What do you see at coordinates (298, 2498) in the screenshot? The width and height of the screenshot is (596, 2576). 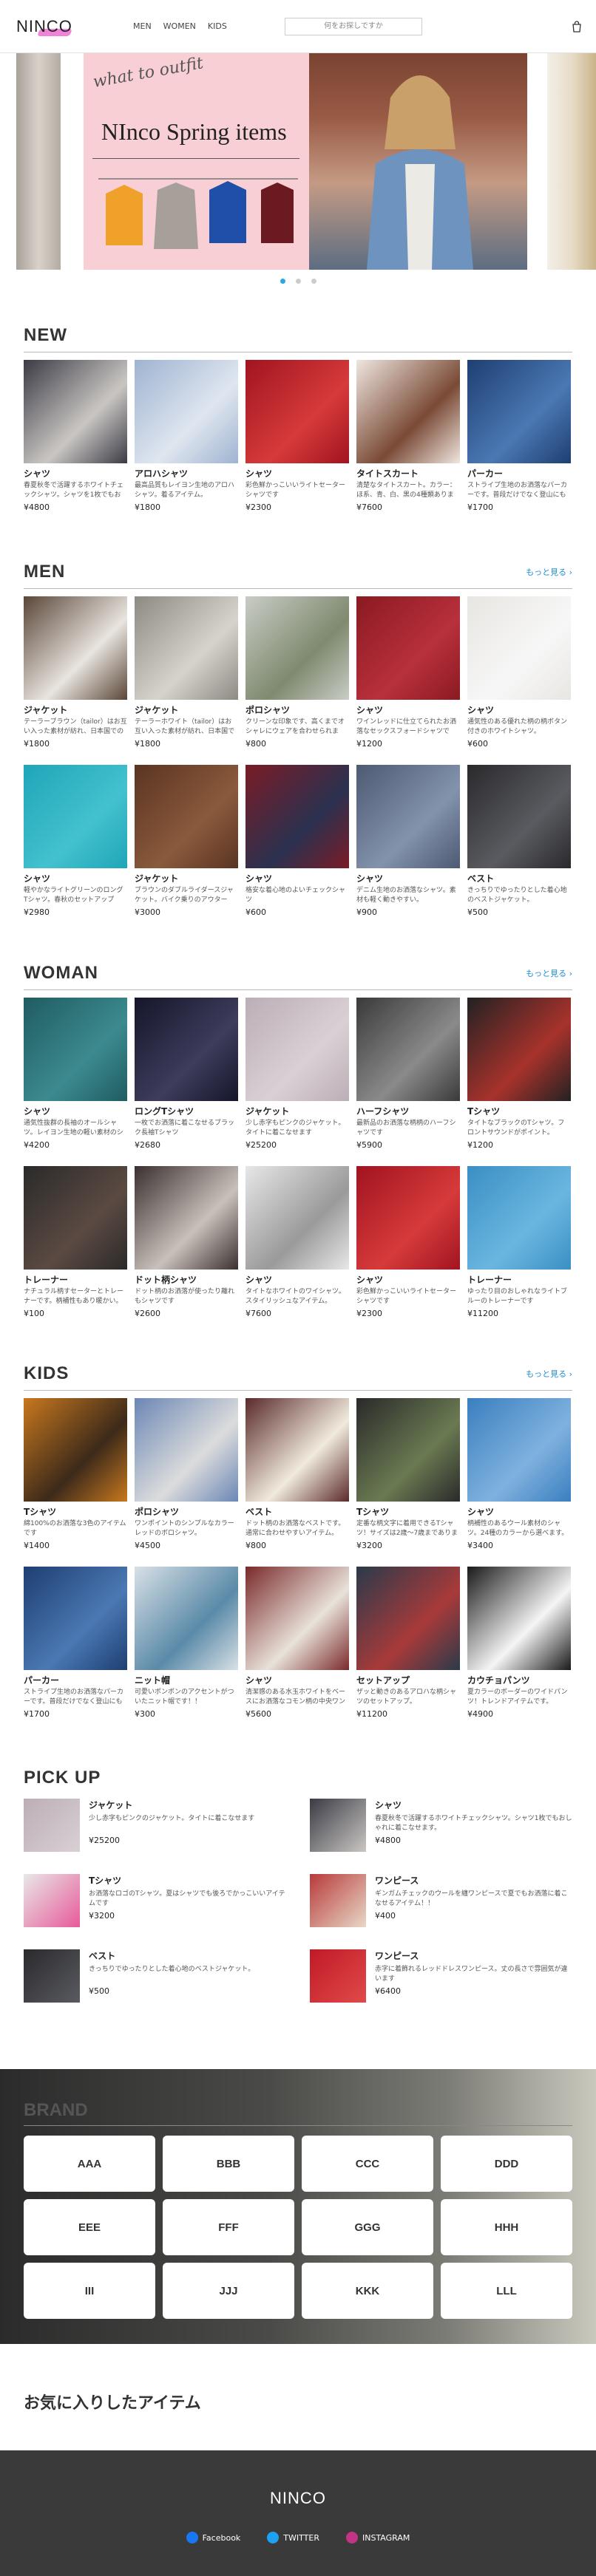 I see `footer-logo: NINCO` at bounding box center [298, 2498].